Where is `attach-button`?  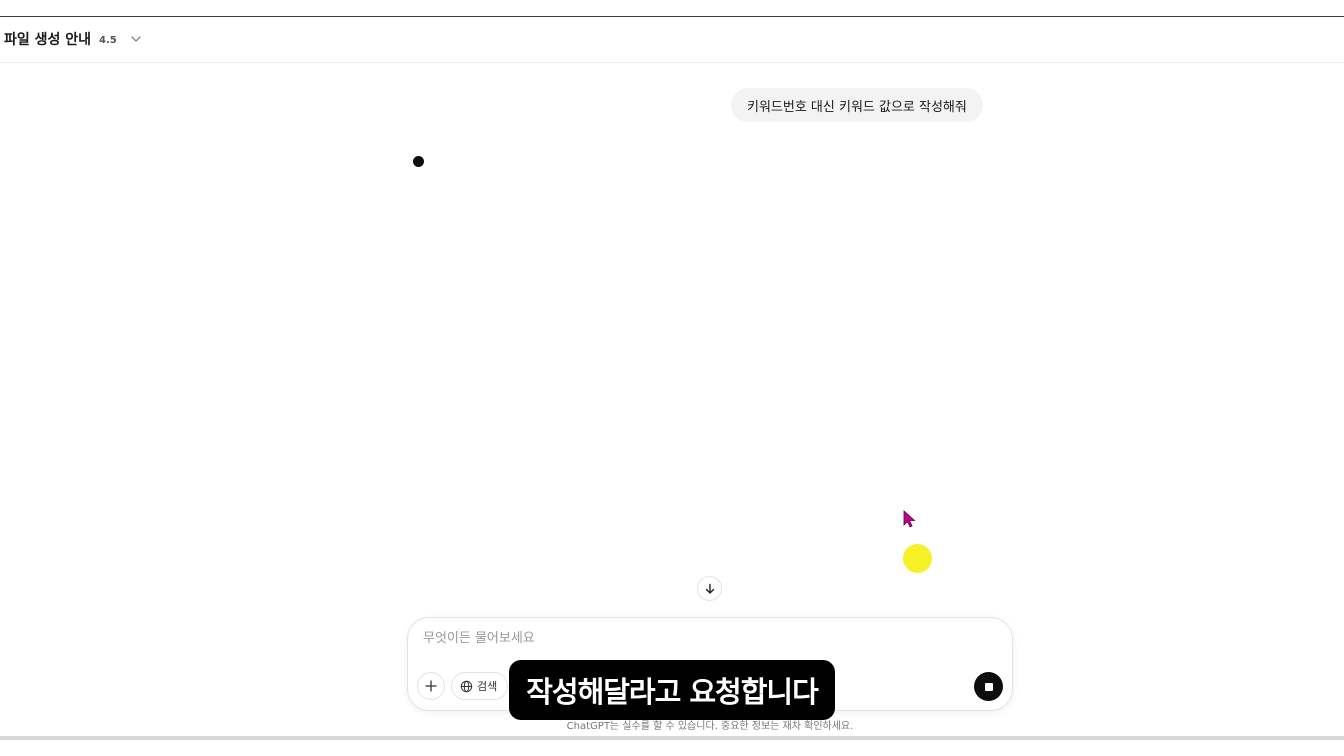
attach-button is located at coordinates (431, 686).